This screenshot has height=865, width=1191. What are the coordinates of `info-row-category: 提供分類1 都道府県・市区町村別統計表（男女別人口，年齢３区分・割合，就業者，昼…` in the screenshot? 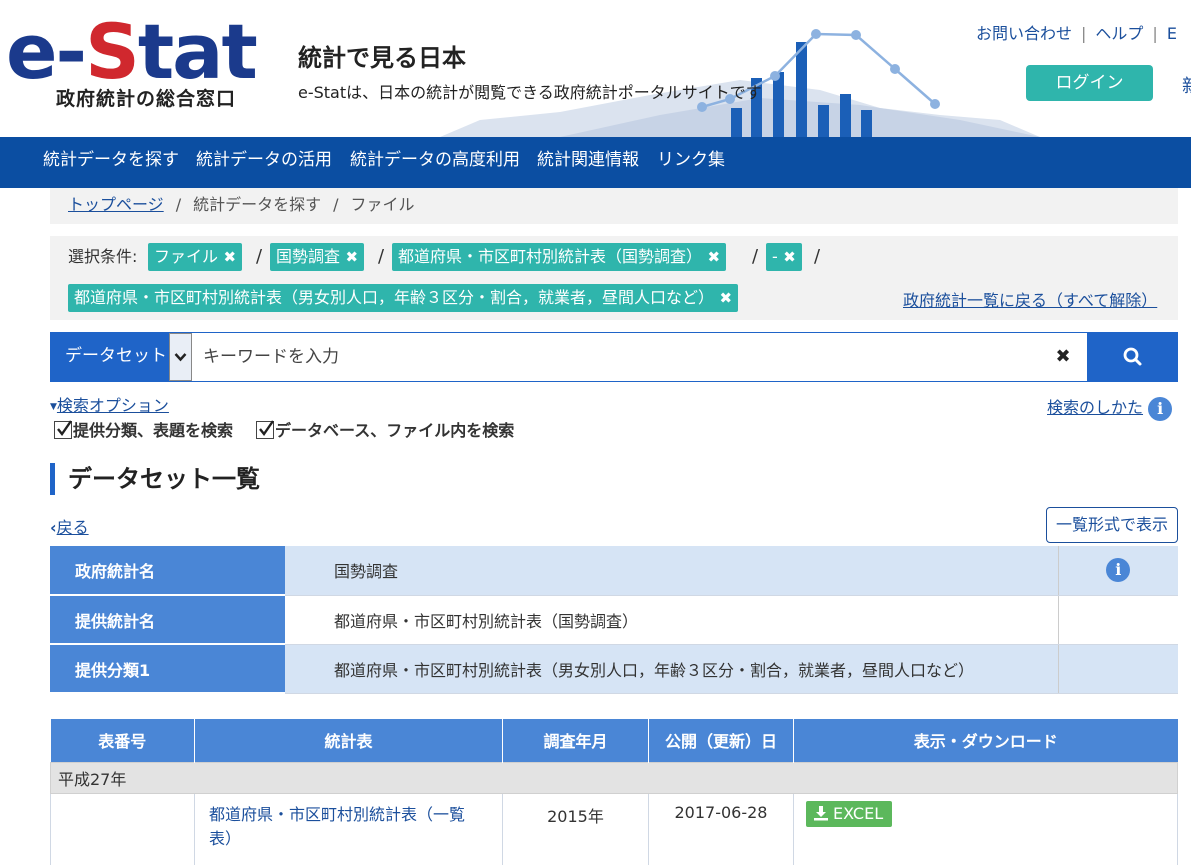 It's located at (614, 669).